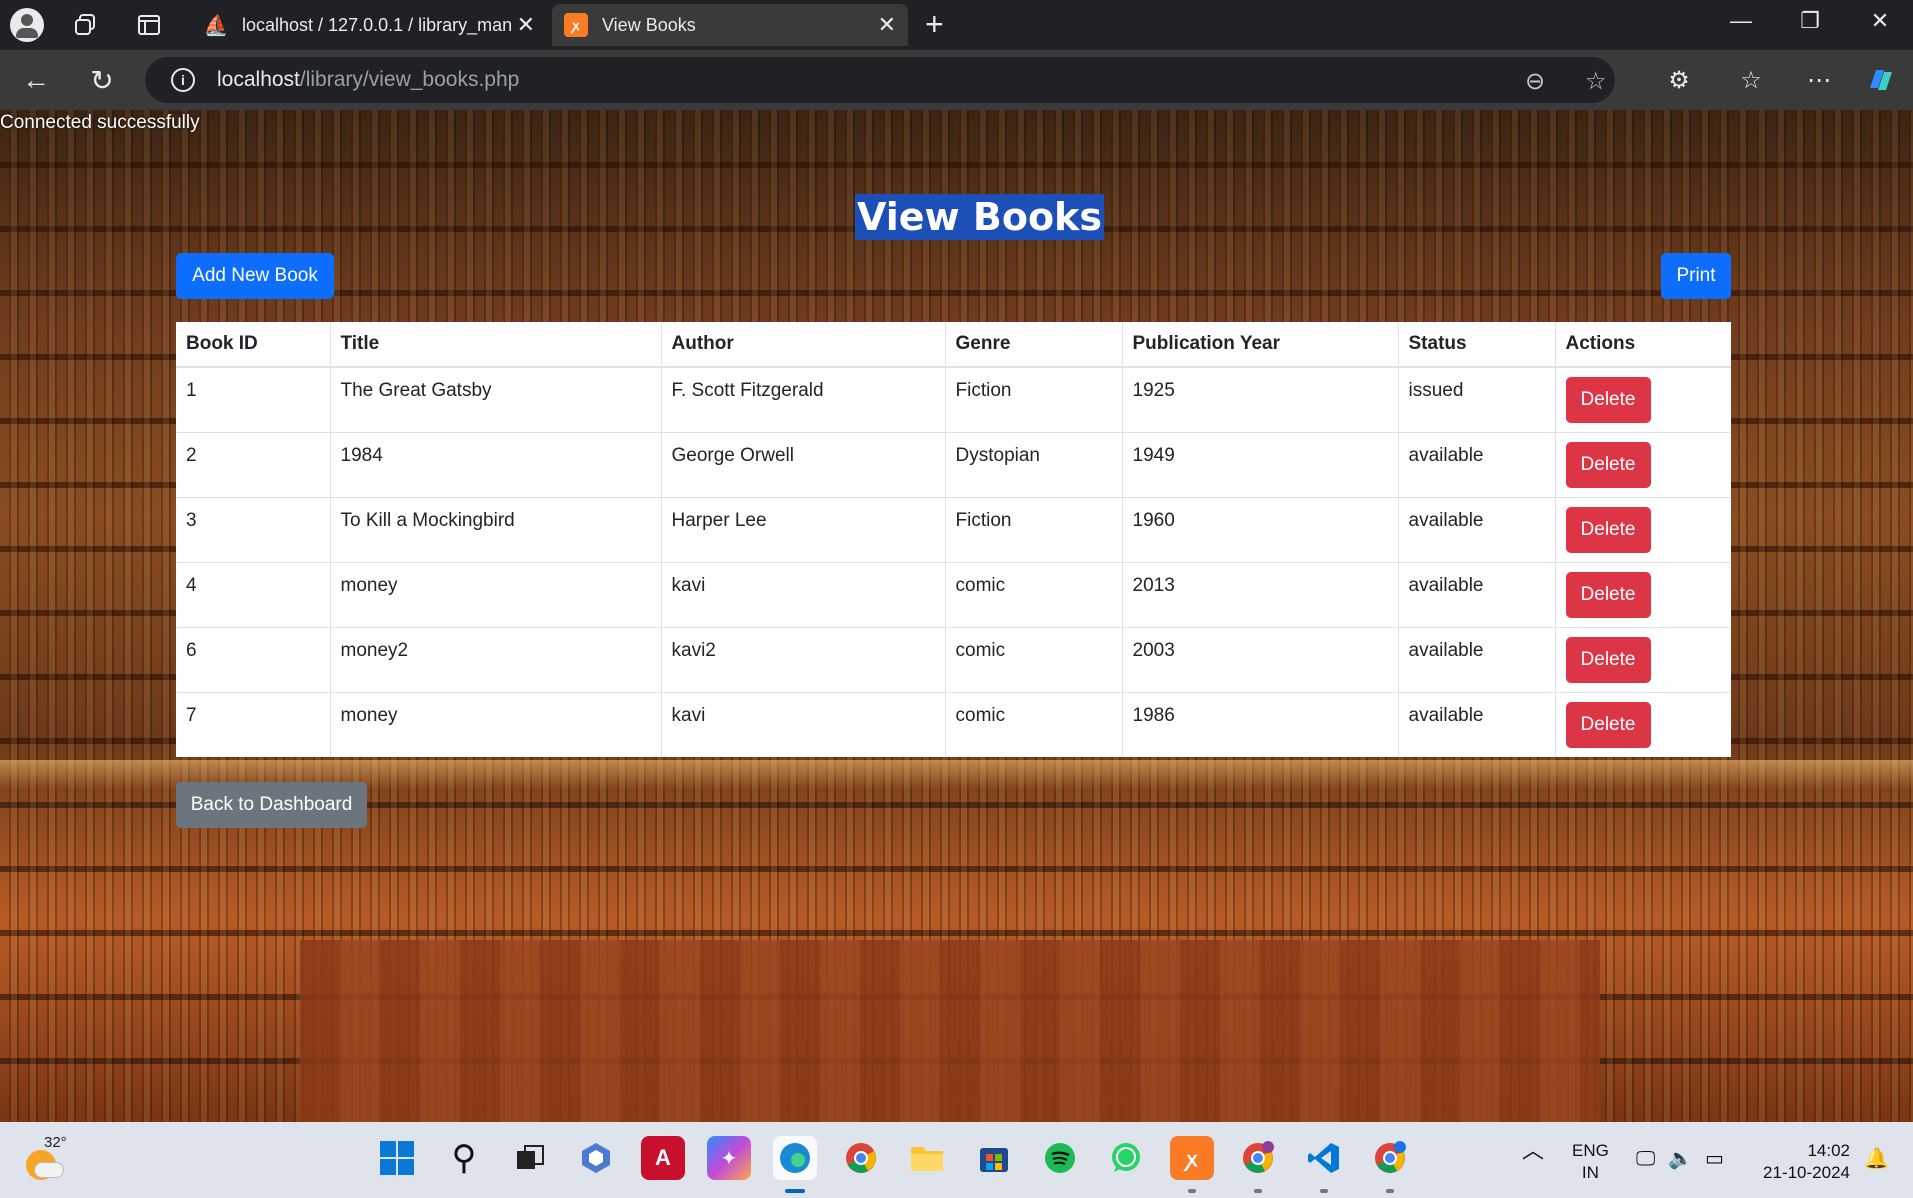 Image resolution: width=1913 pixels, height=1198 pixels. I want to click on author-cell: Harper Lee, so click(802, 529).